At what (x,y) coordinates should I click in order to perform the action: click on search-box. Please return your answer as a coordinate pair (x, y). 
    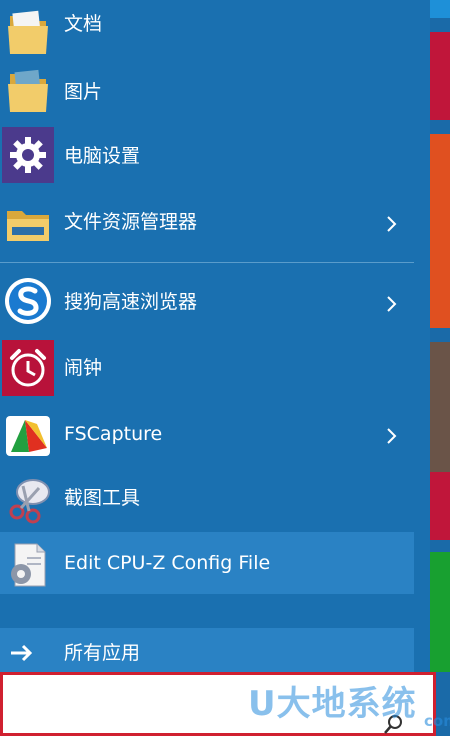
    Looking at the image, I should click on (218, 704).